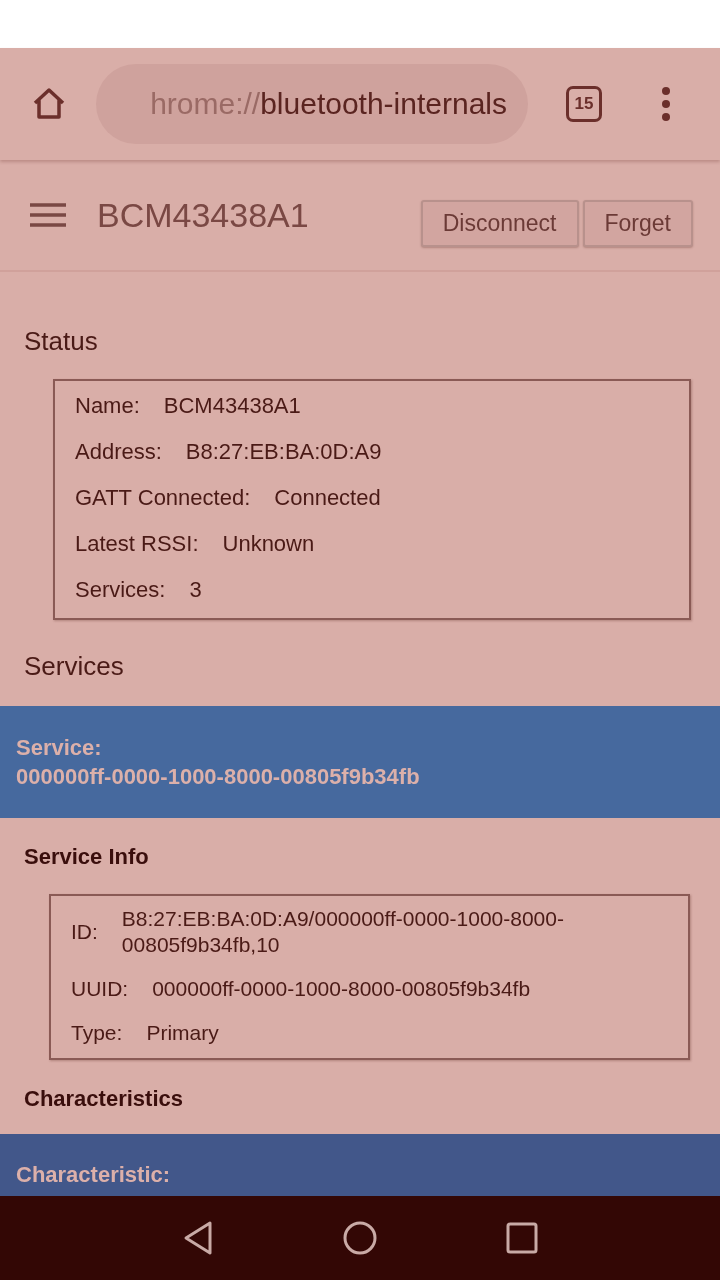  What do you see at coordinates (637, 223) in the screenshot?
I see `header-button: Forget` at bounding box center [637, 223].